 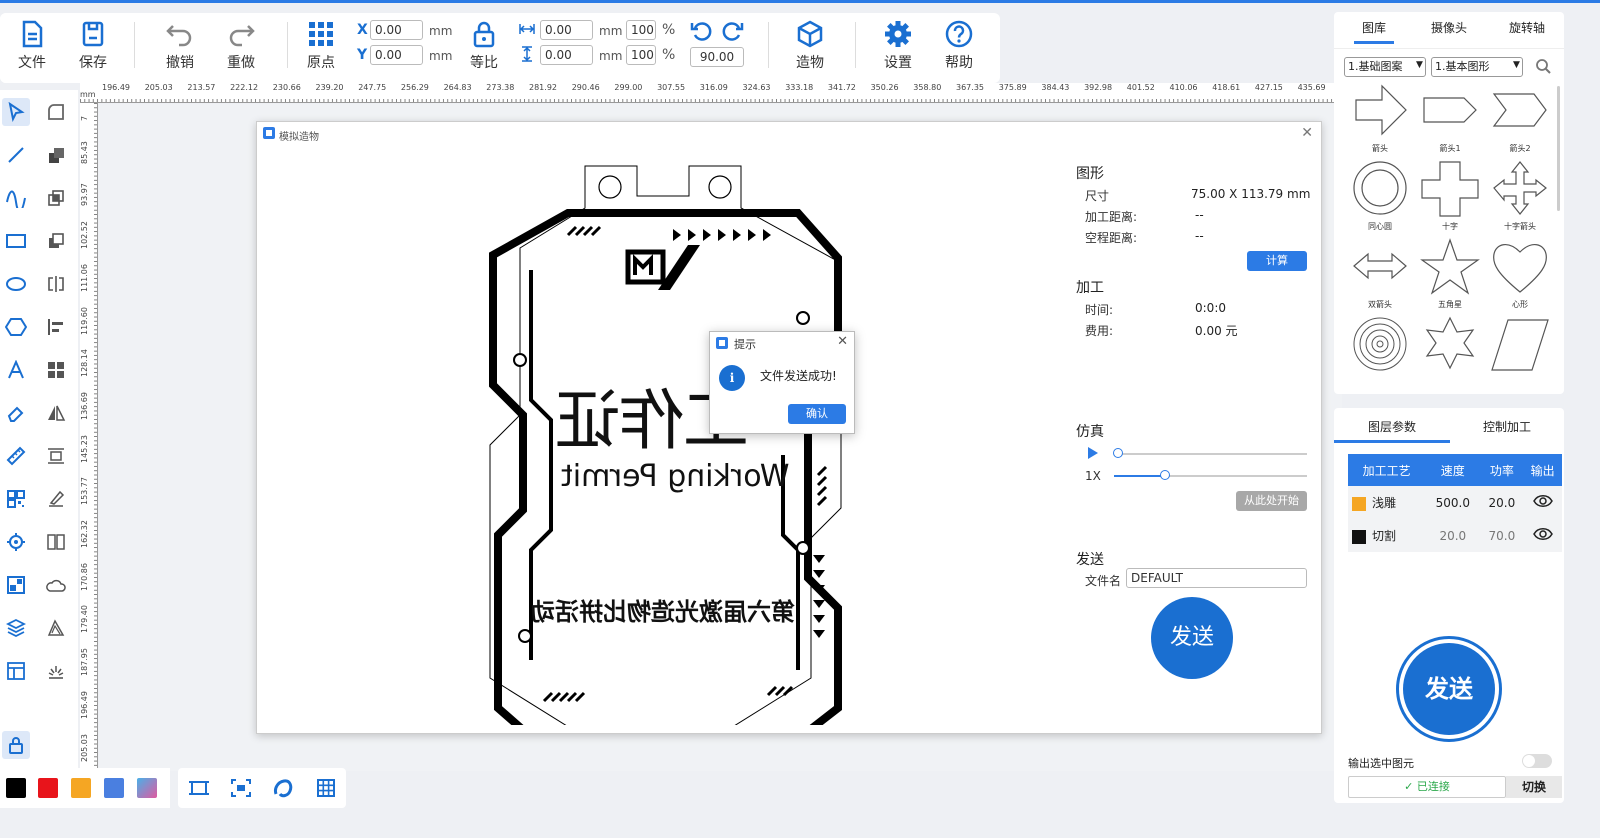 What do you see at coordinates (641, 55) in the screenshot?
I see `height-percent-input: 100` at bounding box center [641, 55].